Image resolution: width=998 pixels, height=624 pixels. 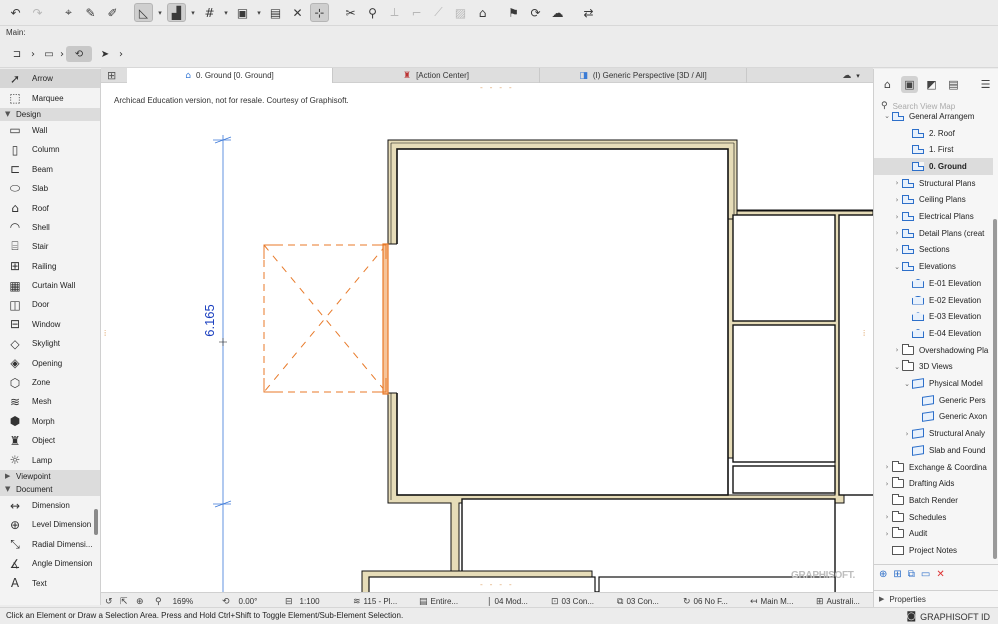 I want to click on project-map-icon: ⌂, so click(x=887, y=84).